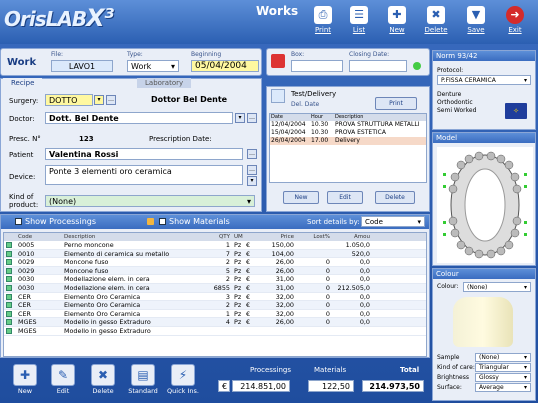  Describe the element at coordinates (323, 23) in the screenshot. I see `print-button: ⎙ Print` at that location.